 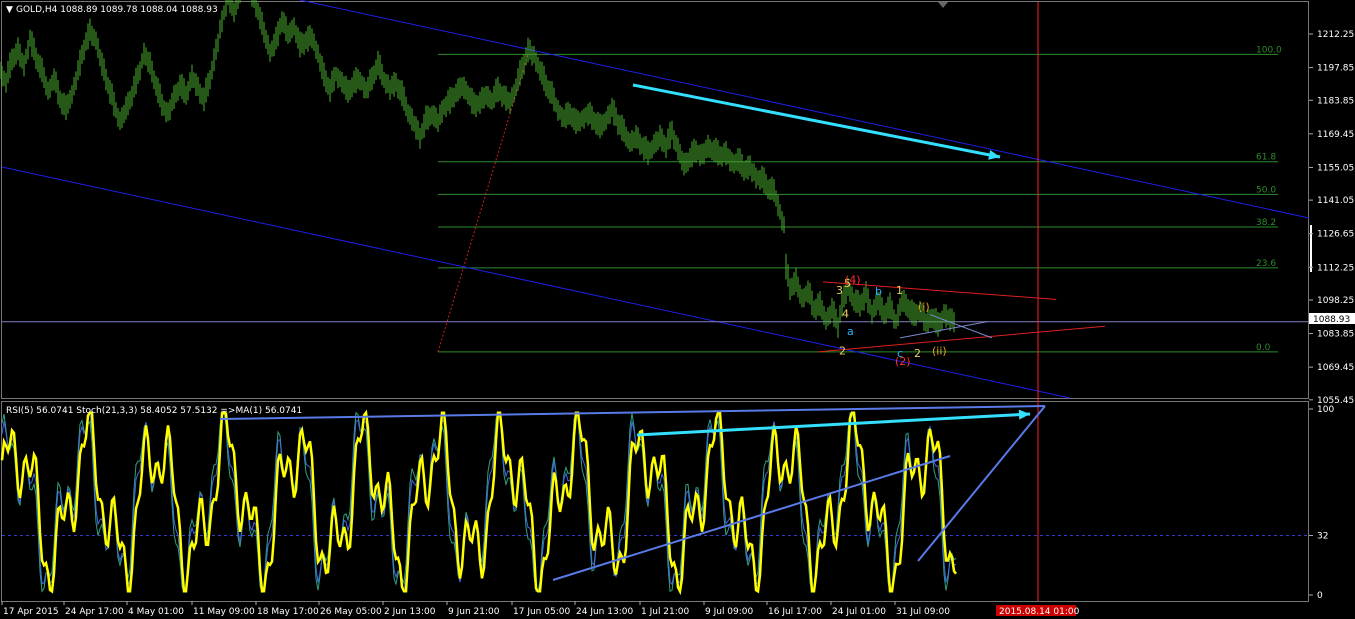 What do you see at coordinates (1269, 50) in the screenshot?
I see `fib-level-label: 100.0` at bounding box center [1269, 50].